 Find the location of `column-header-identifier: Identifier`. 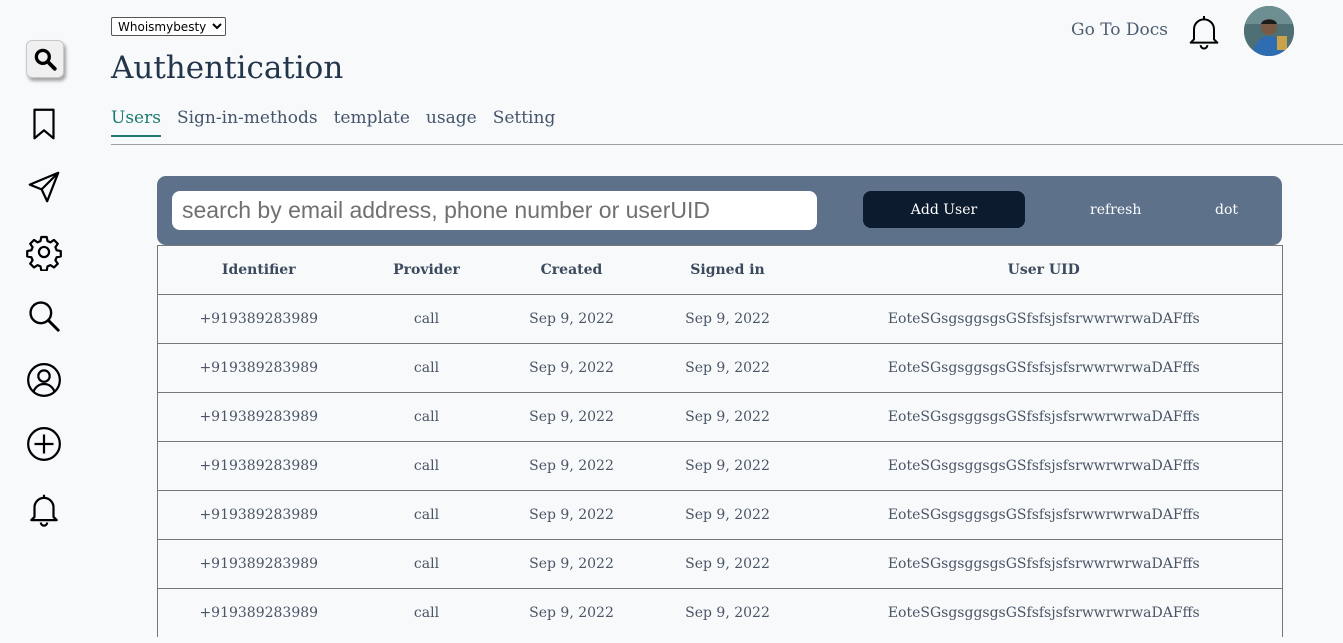

column-header-identifier: Identifier is located at coordinates (258, 270).